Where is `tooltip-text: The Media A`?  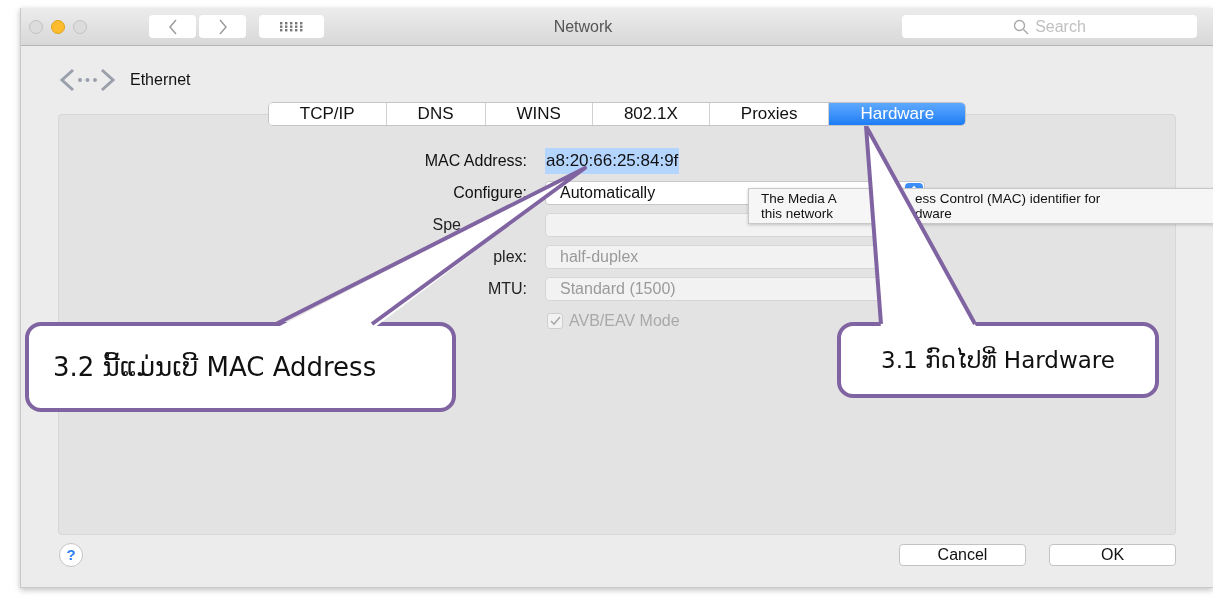 tooltip-text: The Media A is located at coordinates (799, 198).